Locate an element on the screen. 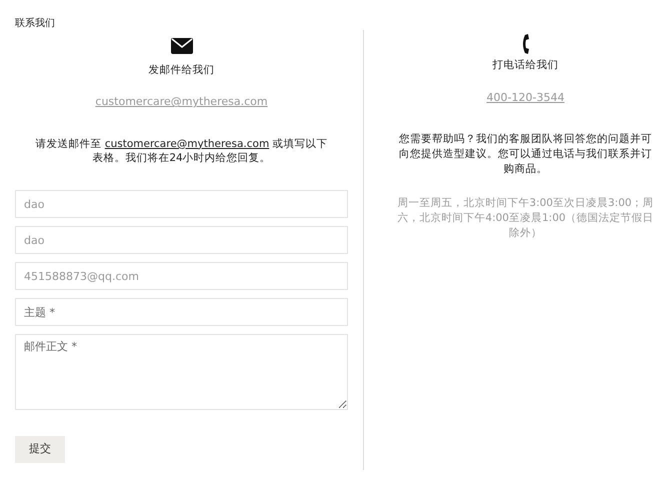 This screenshot has height=479, width=667. phone-icon is located at coordinates (525, 44).